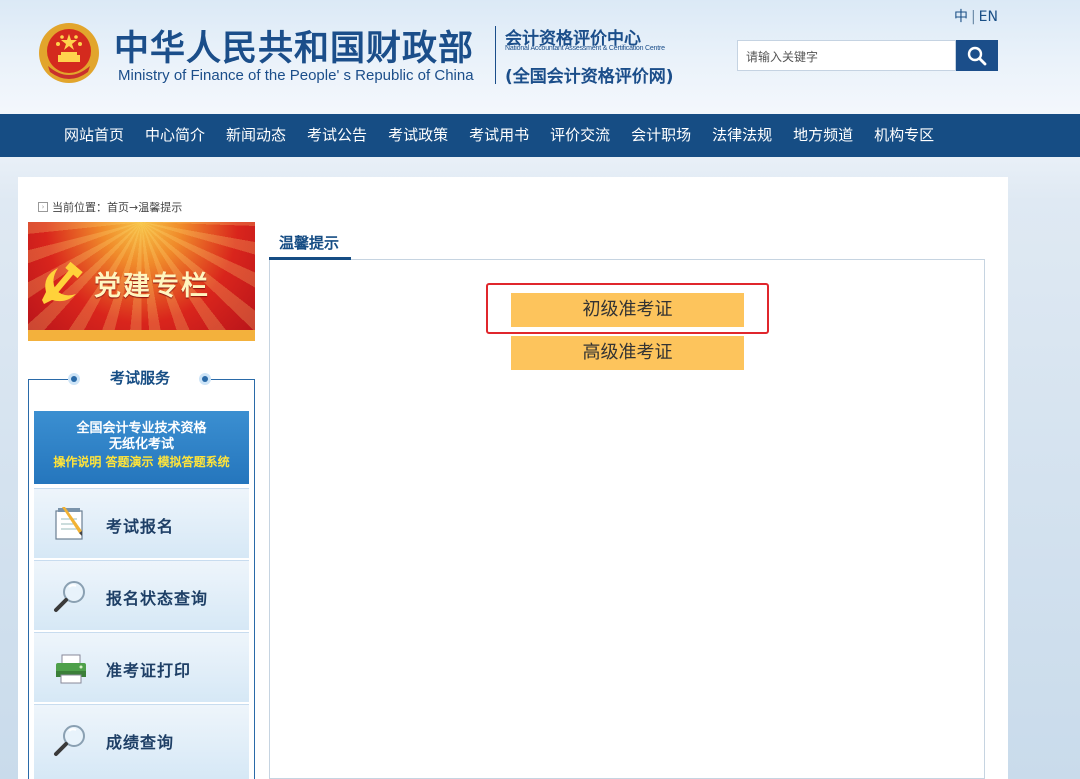  Describe the element at coordinates (69, 53) in the screenshot. I see `national-emblem-icon` at that location.